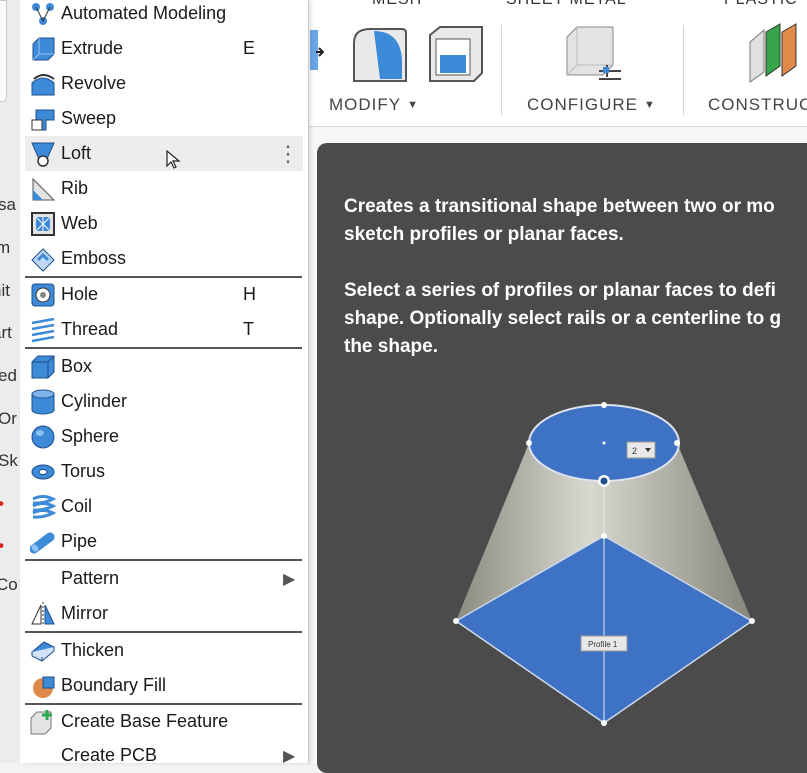  What do you see at coordinates (164, 685) in the screenshot?
I see `menu-item-boundary-fill: Boundary Fill` at bounding box center [164, 685].